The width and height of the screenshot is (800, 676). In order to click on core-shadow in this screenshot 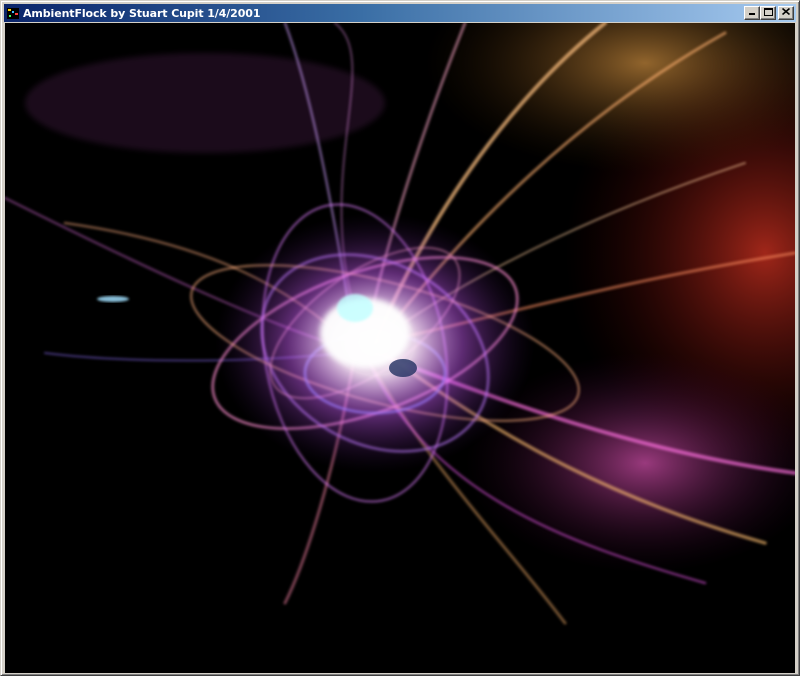, I will do `click(403, 368)`.